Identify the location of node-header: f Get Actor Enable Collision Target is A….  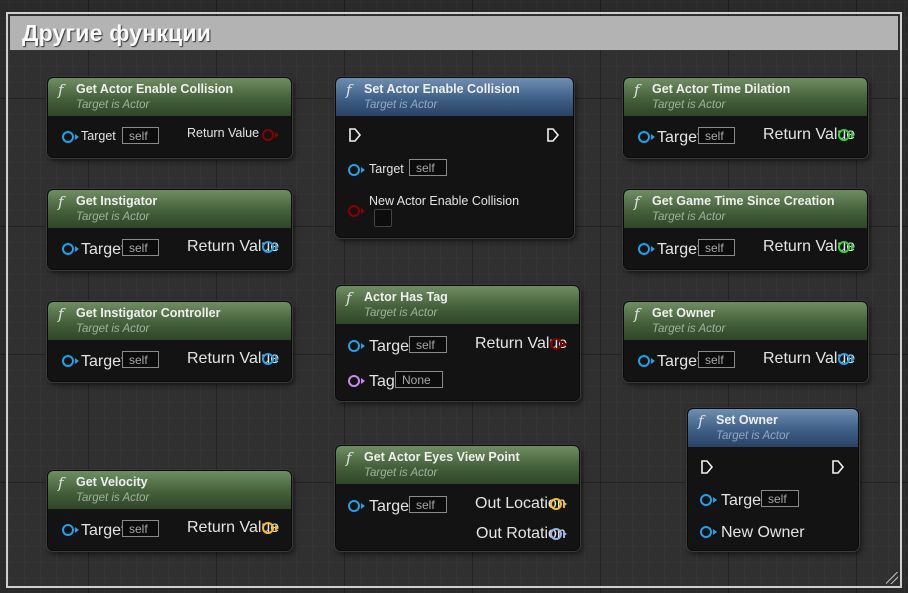
(169, 97).